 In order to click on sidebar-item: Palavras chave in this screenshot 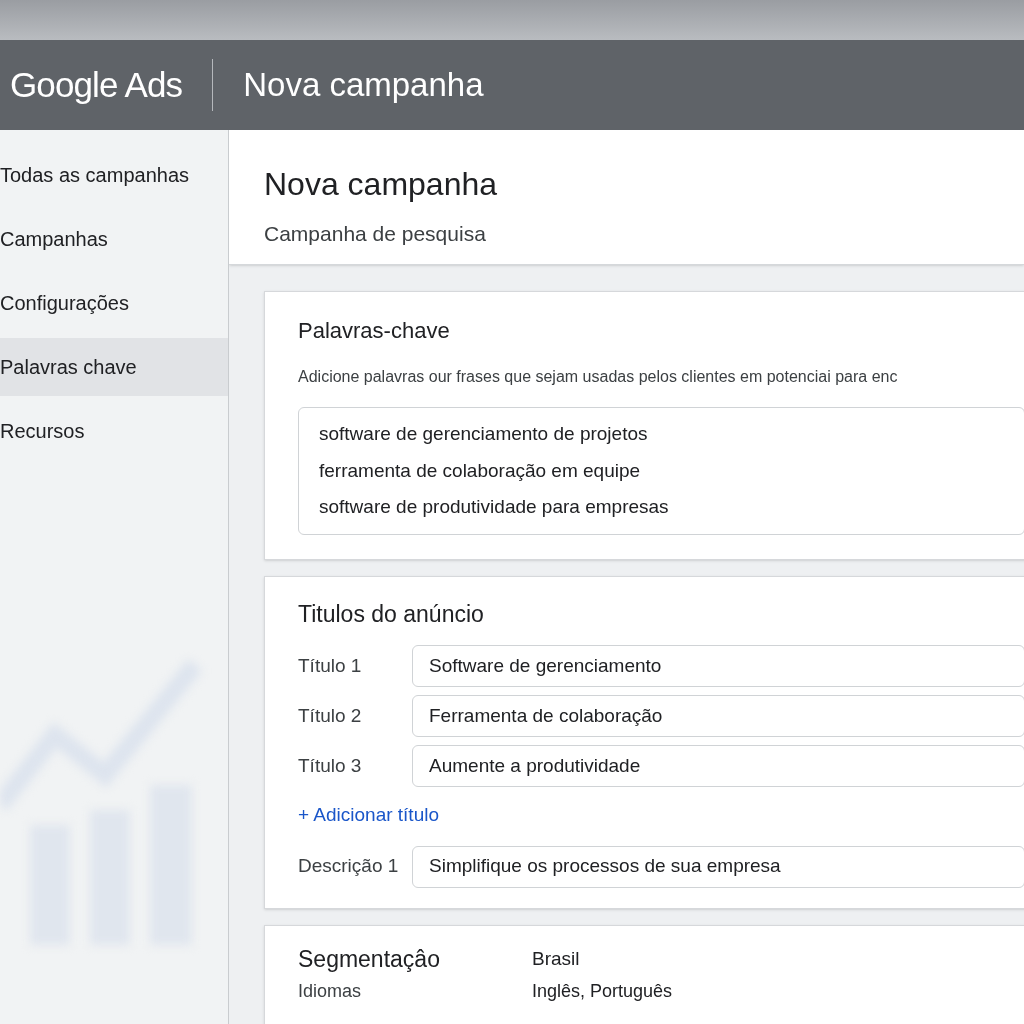, I will do `click(114, 367)`.